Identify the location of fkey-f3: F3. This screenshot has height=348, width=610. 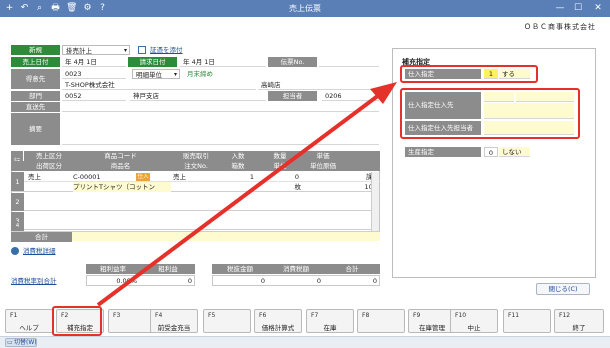
(132, 321).